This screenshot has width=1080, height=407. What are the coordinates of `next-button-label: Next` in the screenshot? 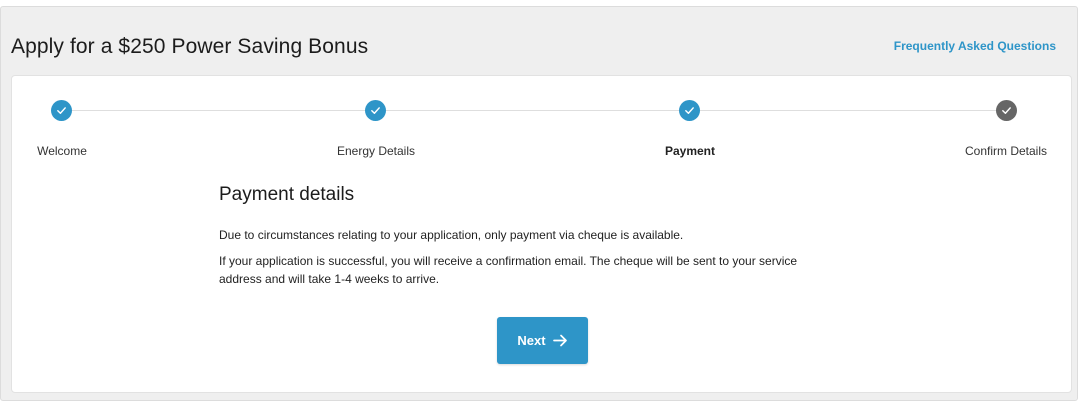 It's located at (531, 340).